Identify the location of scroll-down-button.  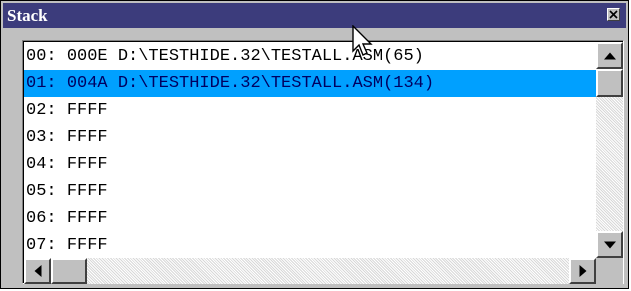
(609, 244).